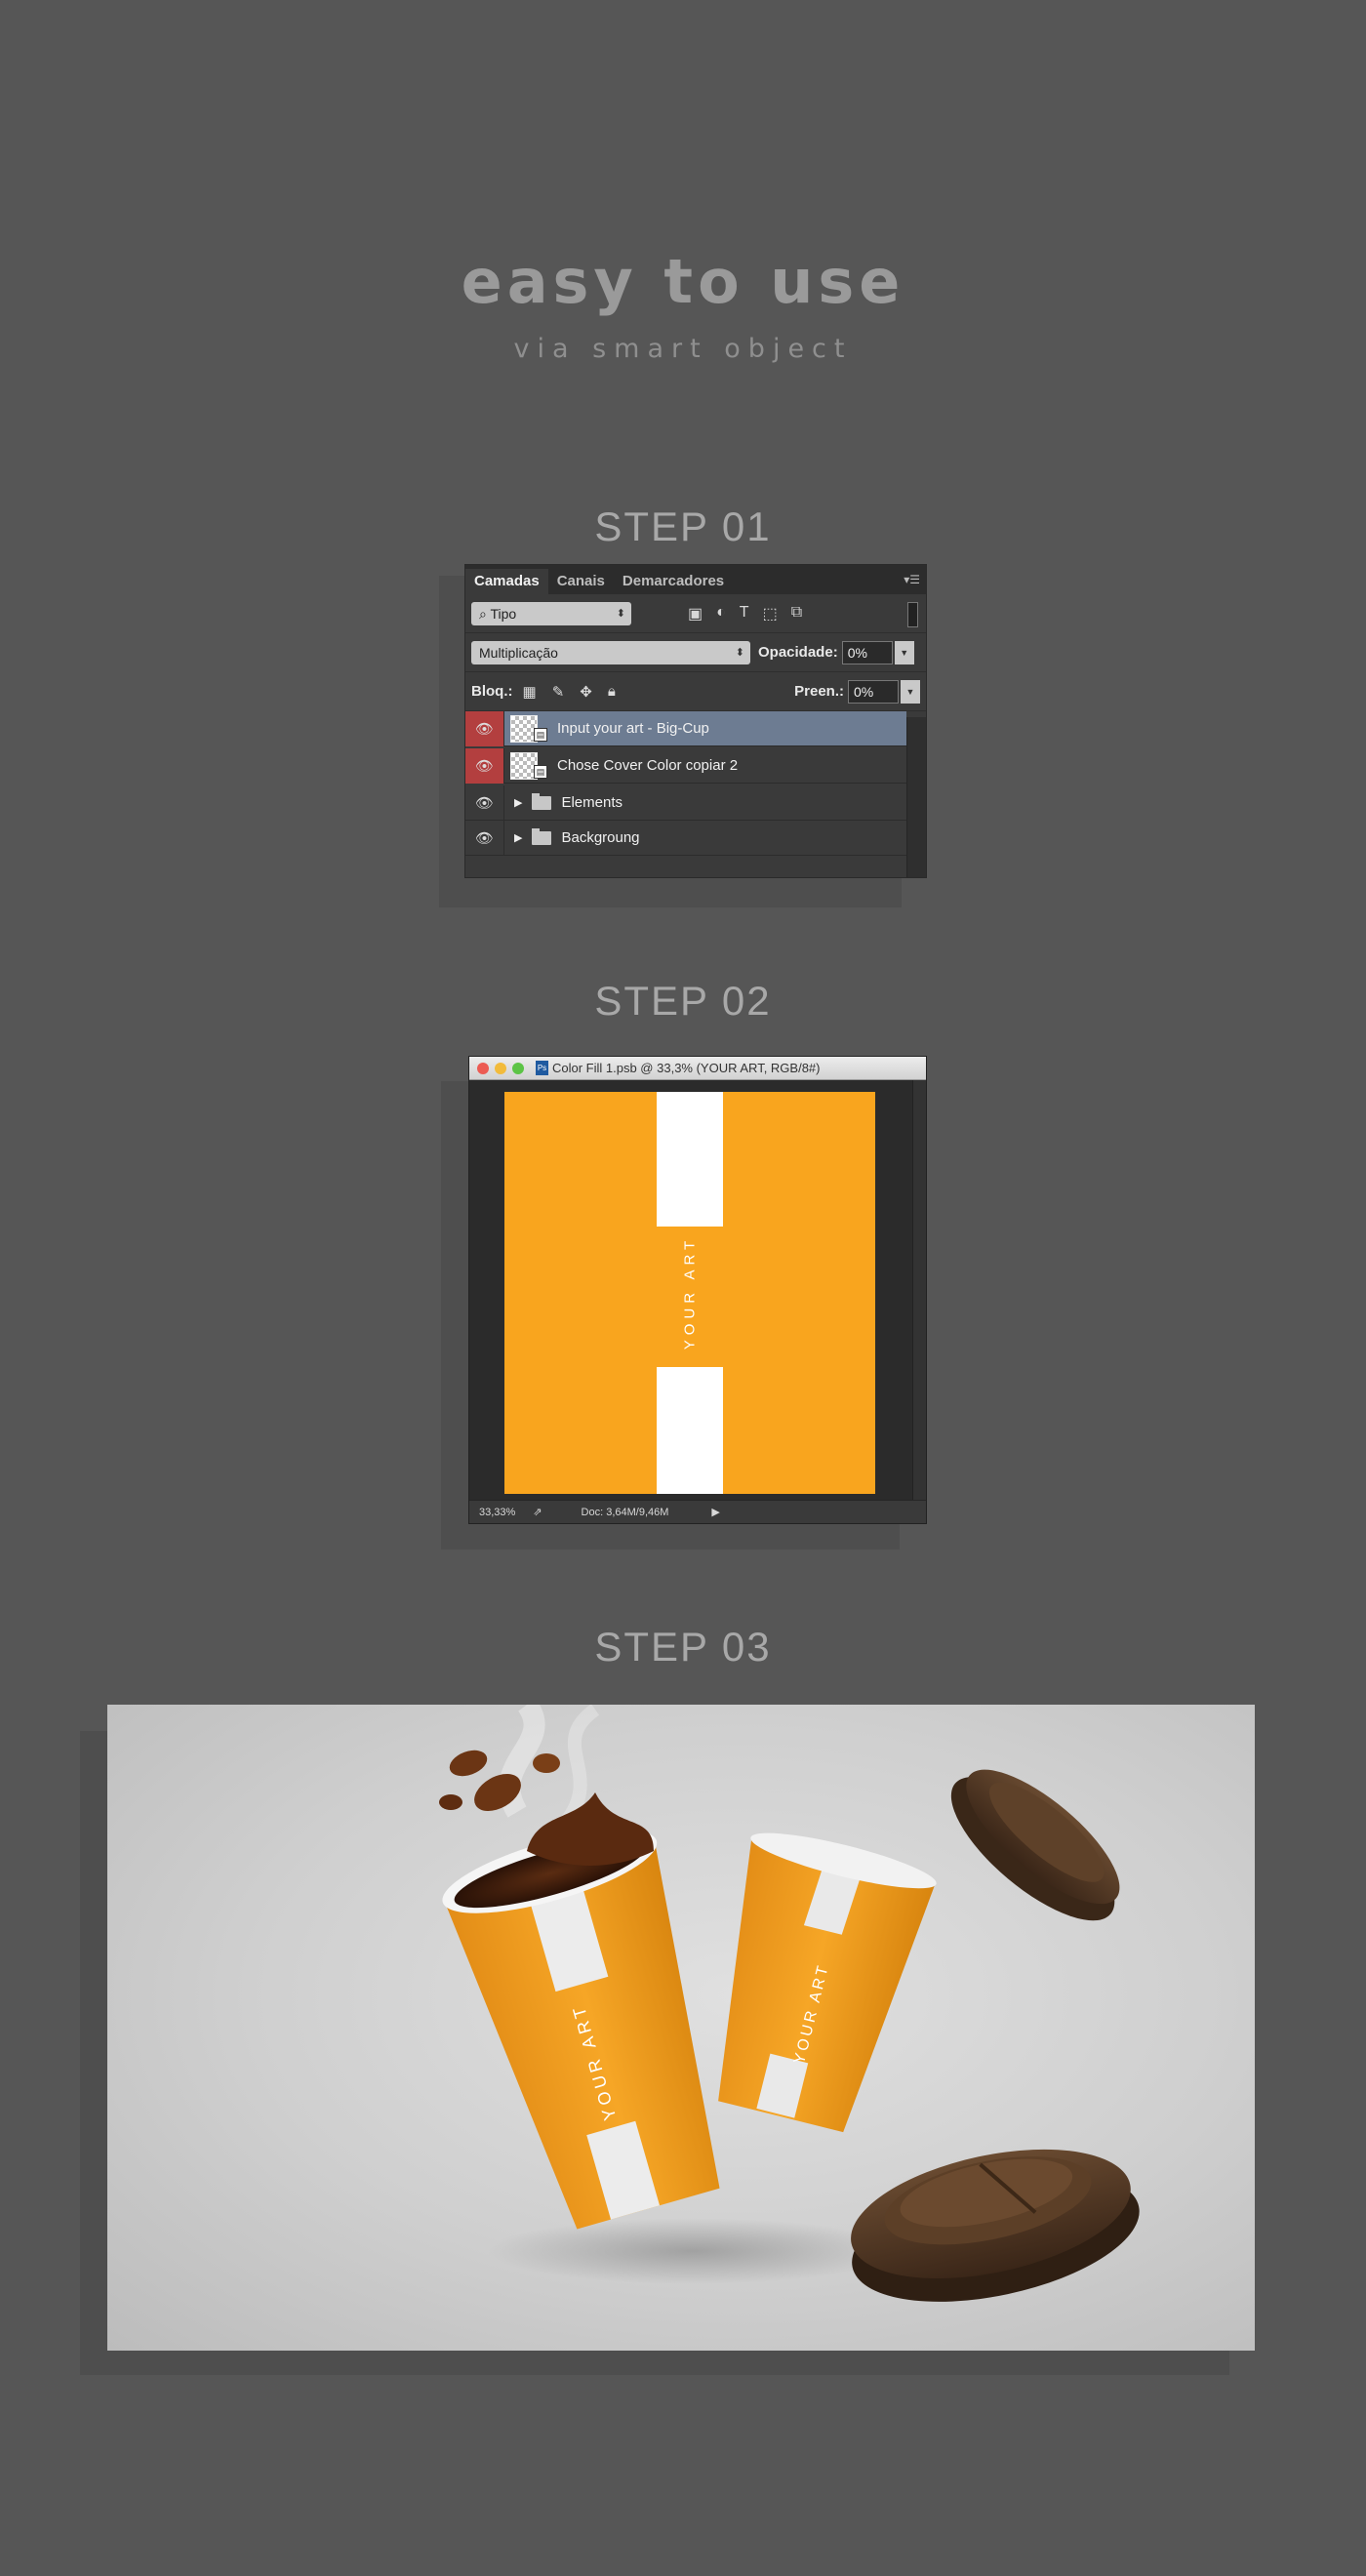 The height and width of the screenshot is (2576, 1366). I want to click on layer-row: 👁︎ ▤ Input your art - Big-Cup, so click(685, 728).